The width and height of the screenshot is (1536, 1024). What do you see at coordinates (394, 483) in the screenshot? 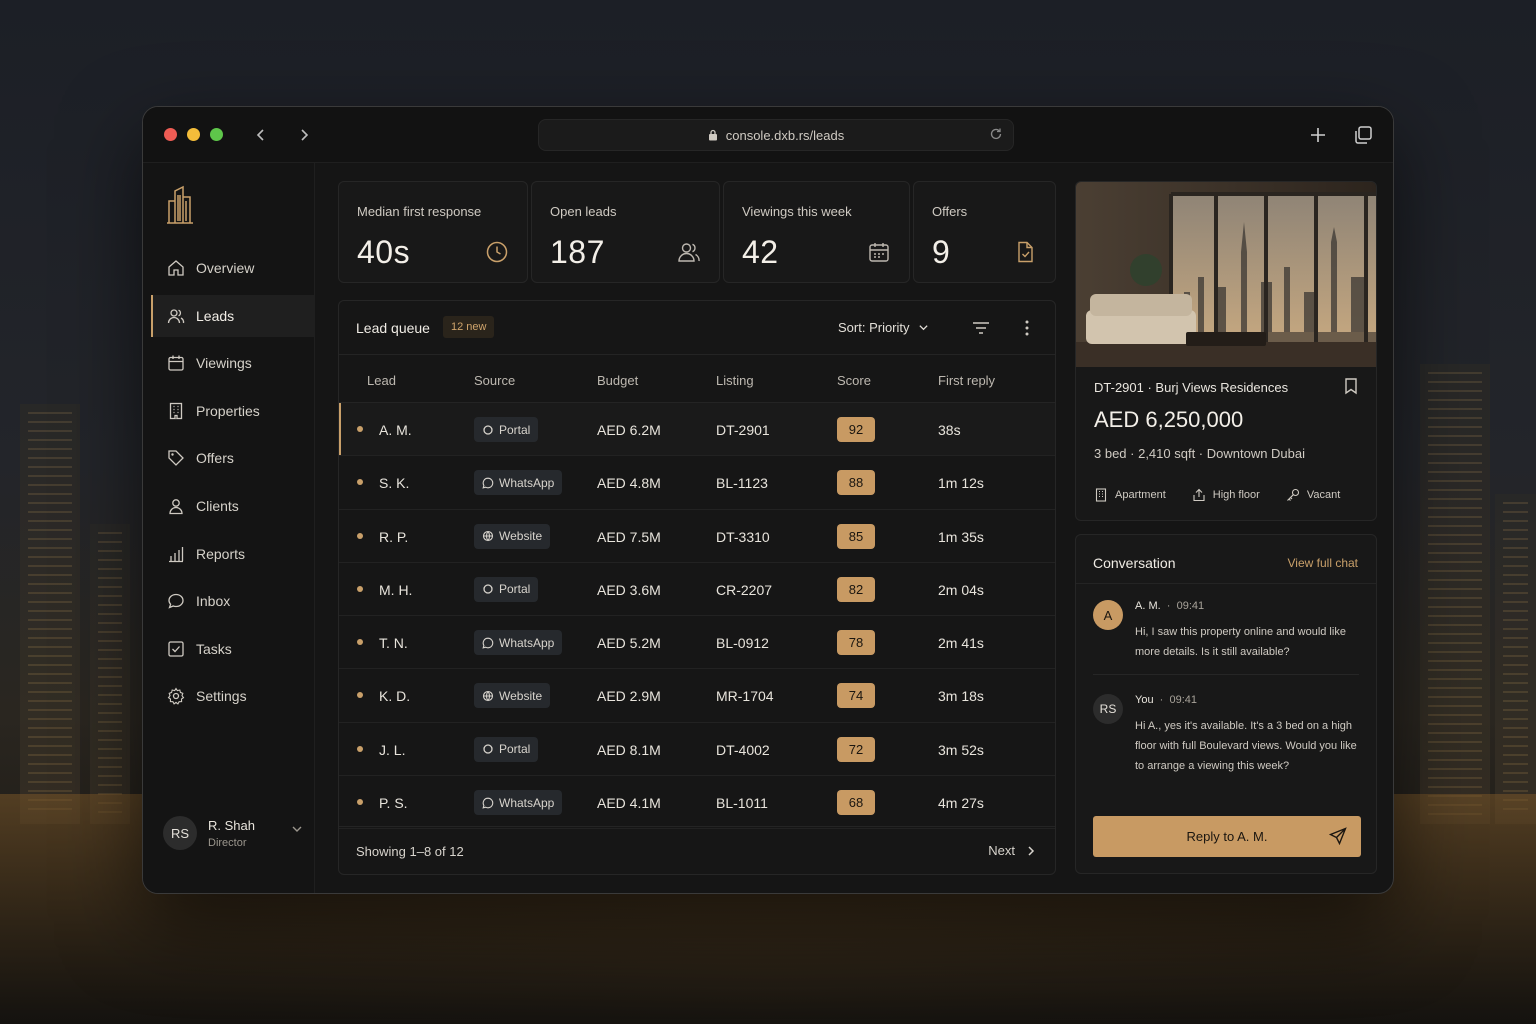
I see `lead-name: S. K.` at bounding box center [394, 483].